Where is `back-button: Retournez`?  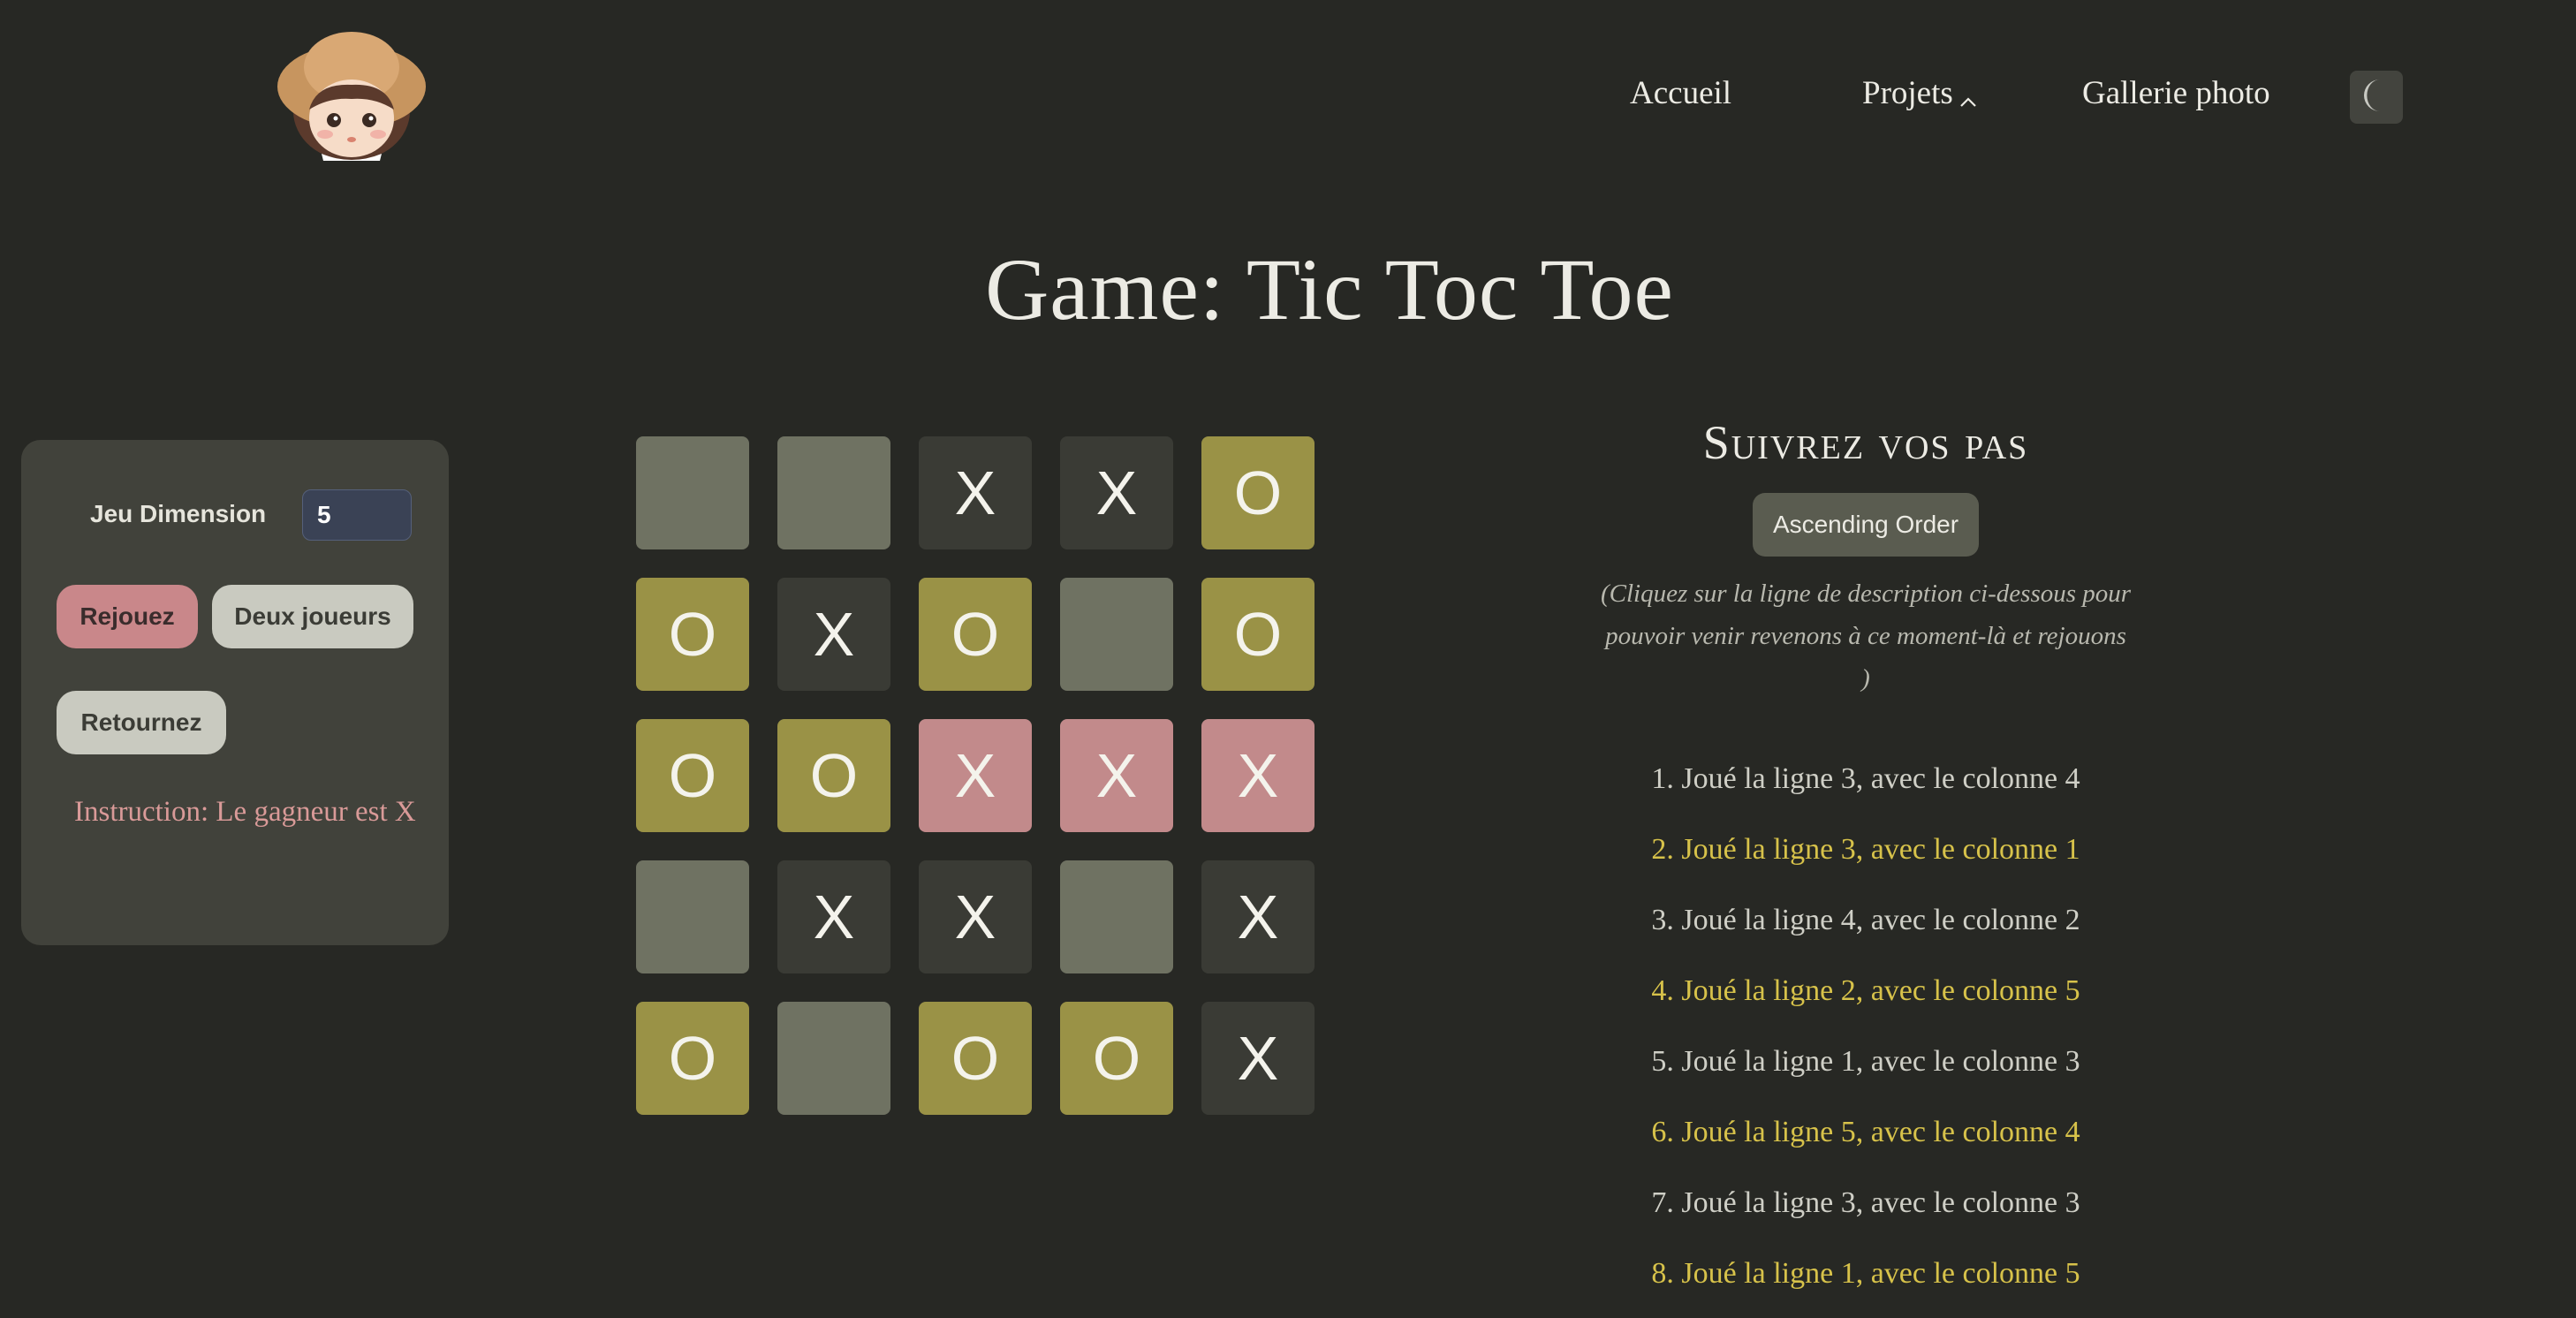 back-button: Retournez is located at coordinates (141, 723).